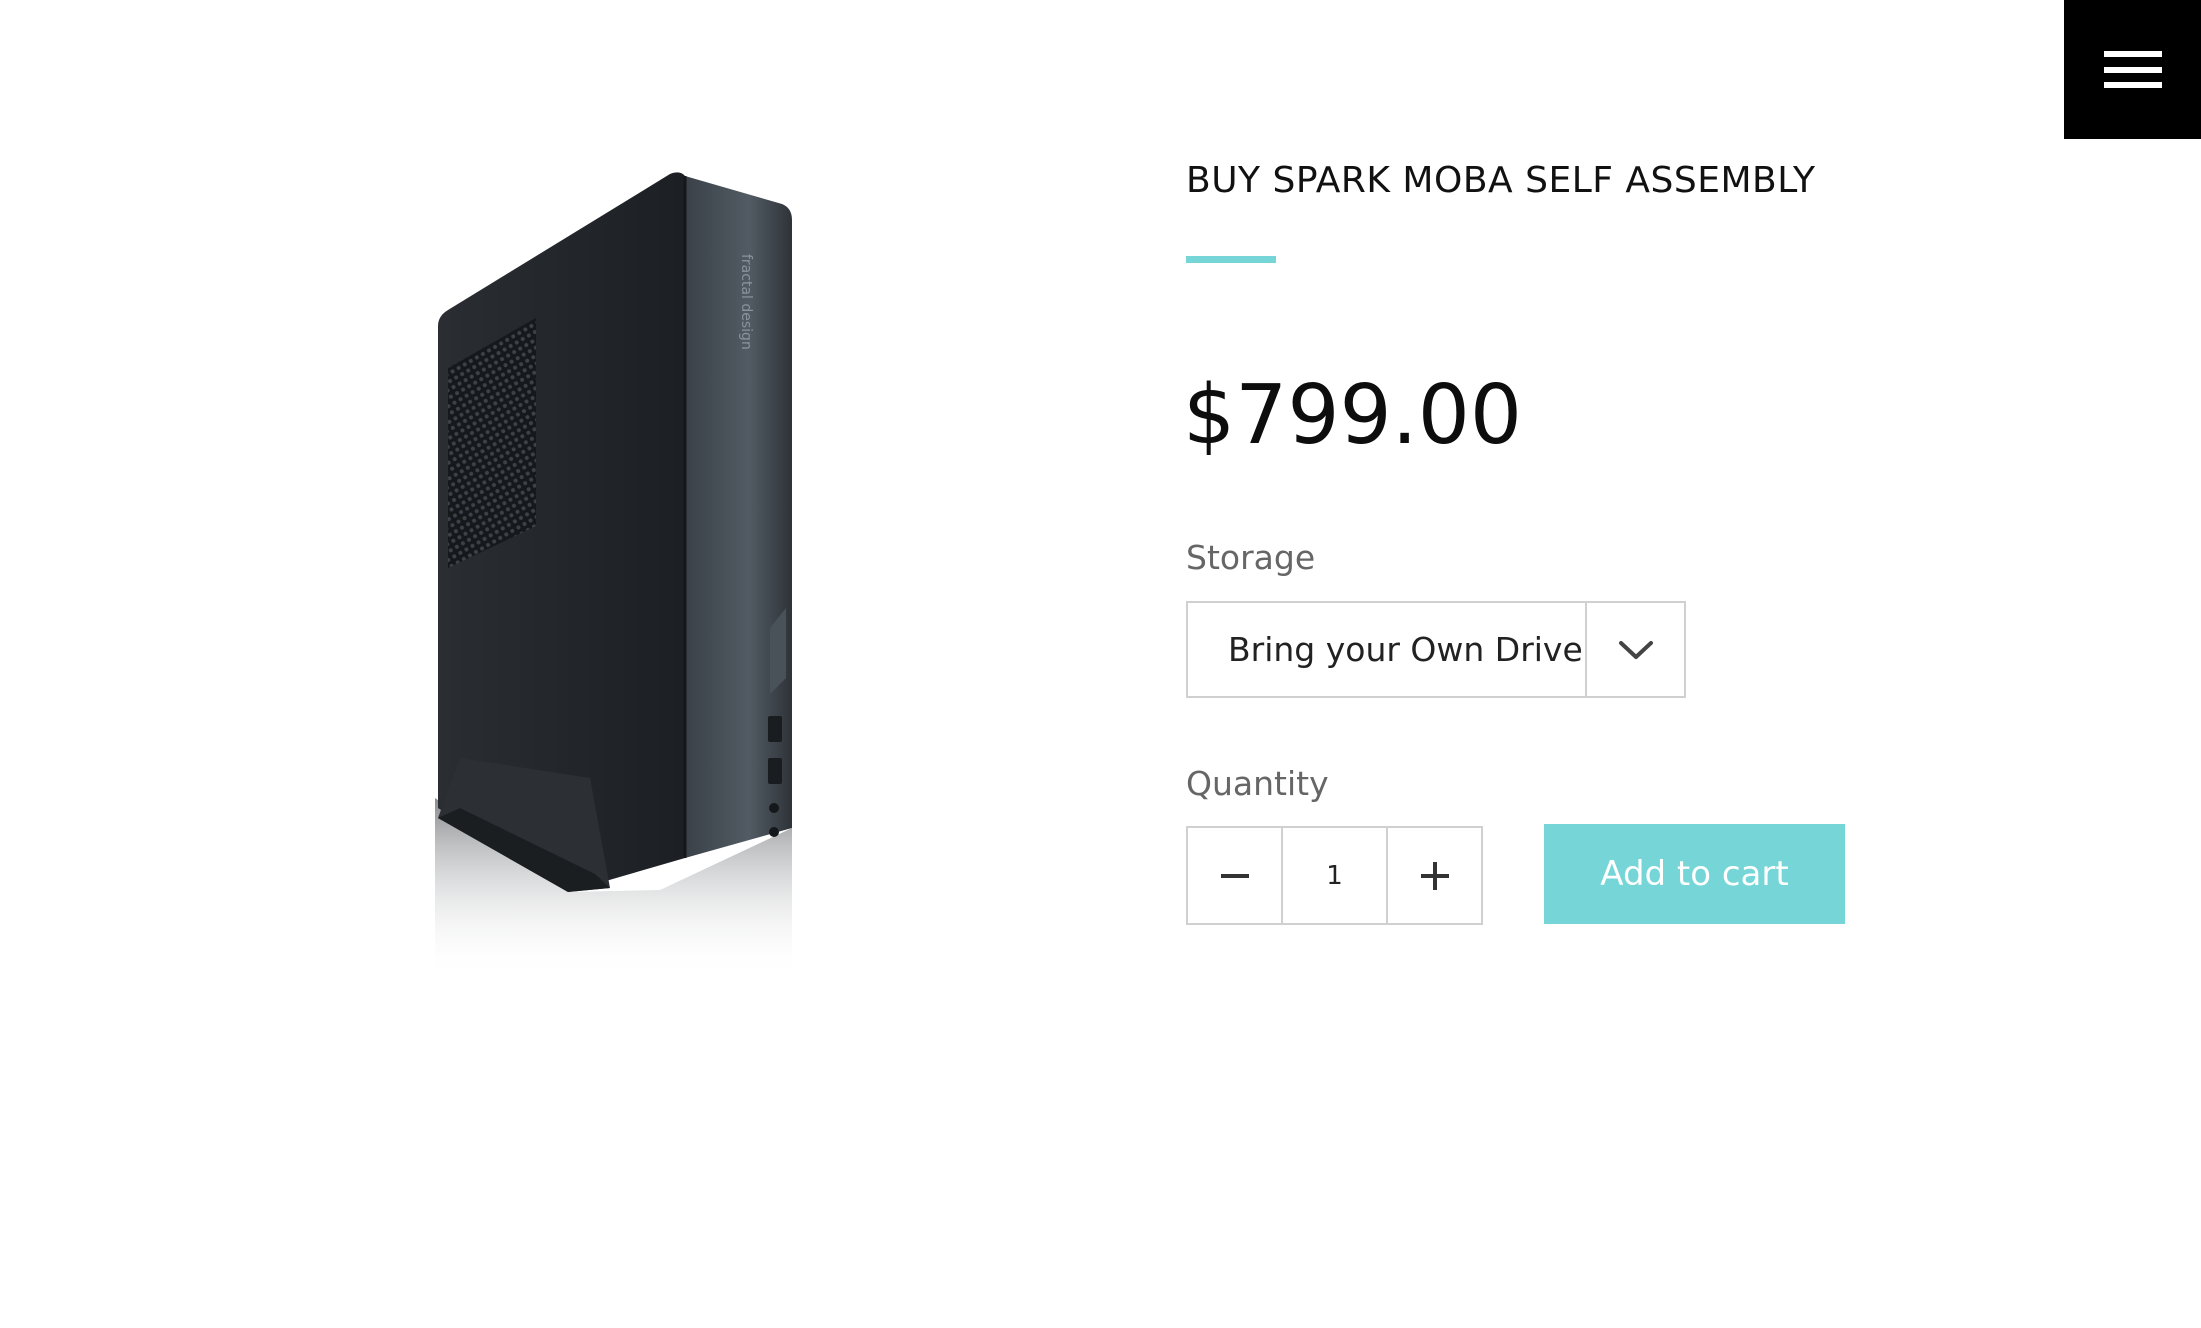  What do you see at coordinates (613, 575) in the screenshot?
I see `product-image: fractal design` at bounding box center [613, 575].